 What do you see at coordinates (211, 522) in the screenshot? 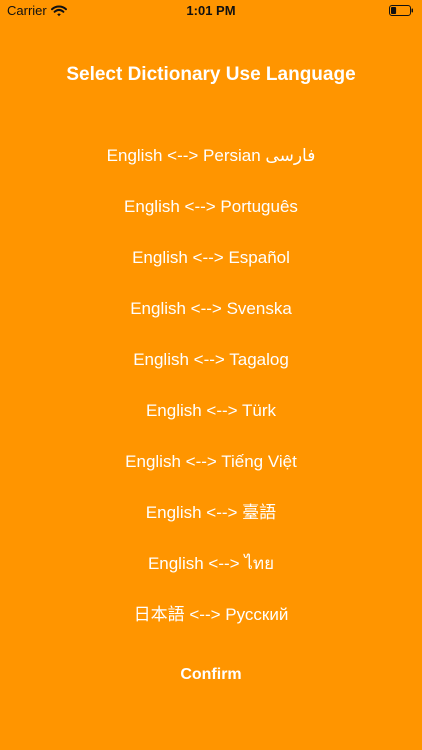
I see `language-option-taiwanese: English <--> 臺語` at bounding box center [211, 522].